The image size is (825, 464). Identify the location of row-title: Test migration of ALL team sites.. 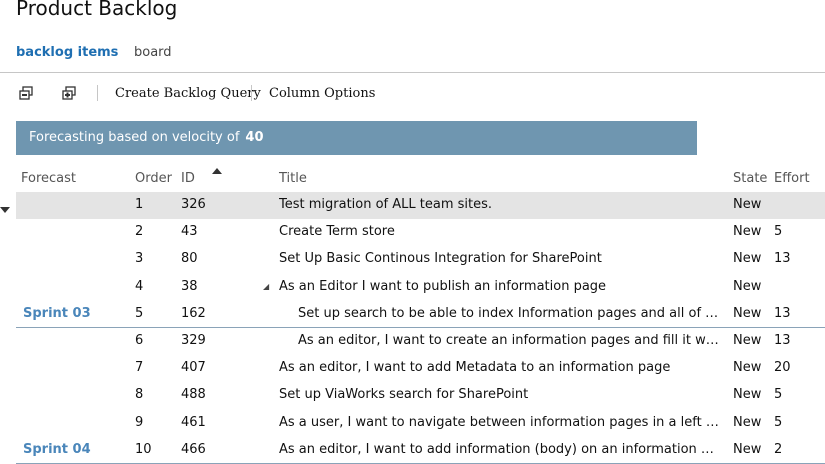
(386, 204).